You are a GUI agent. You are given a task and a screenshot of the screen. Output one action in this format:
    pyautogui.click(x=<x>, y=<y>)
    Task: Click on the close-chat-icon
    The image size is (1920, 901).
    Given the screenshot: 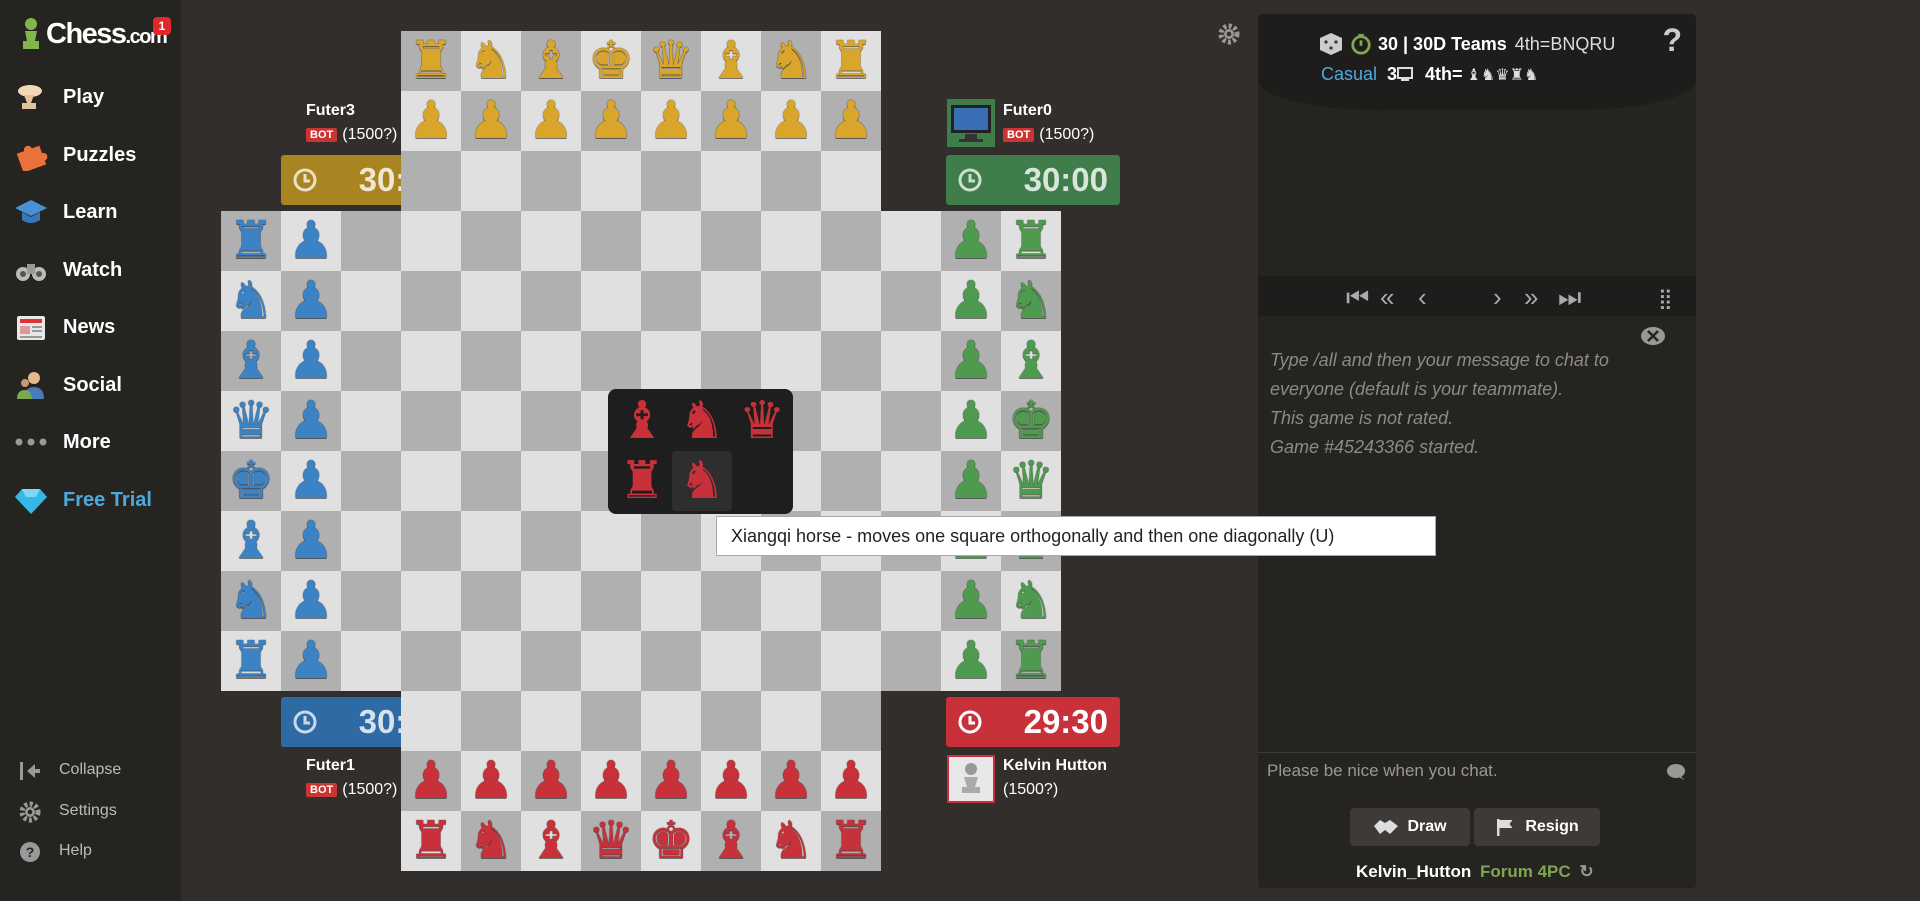 What is the action you would take?
    pyautogui.click(x=1653, y=337)
    